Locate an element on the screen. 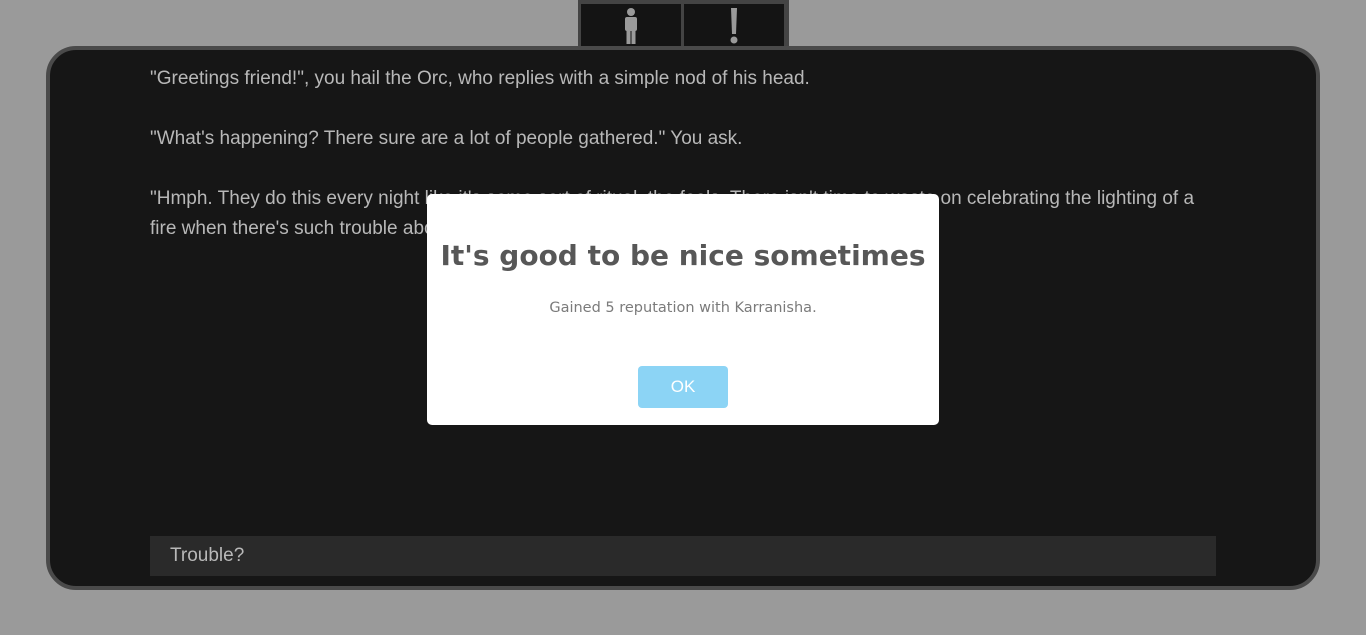 Image resolution: width=1366 pixels, height=635 pixels. modal-title: It's good to be nice sometimes is located at coordinates (683, 255).